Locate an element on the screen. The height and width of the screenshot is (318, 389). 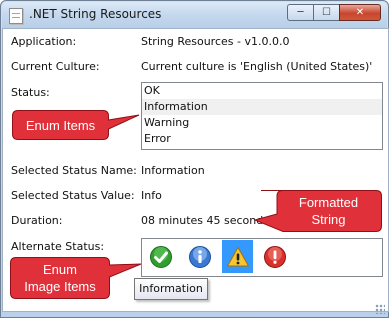
alternate-item-warning is located at coordinates (237, 256).